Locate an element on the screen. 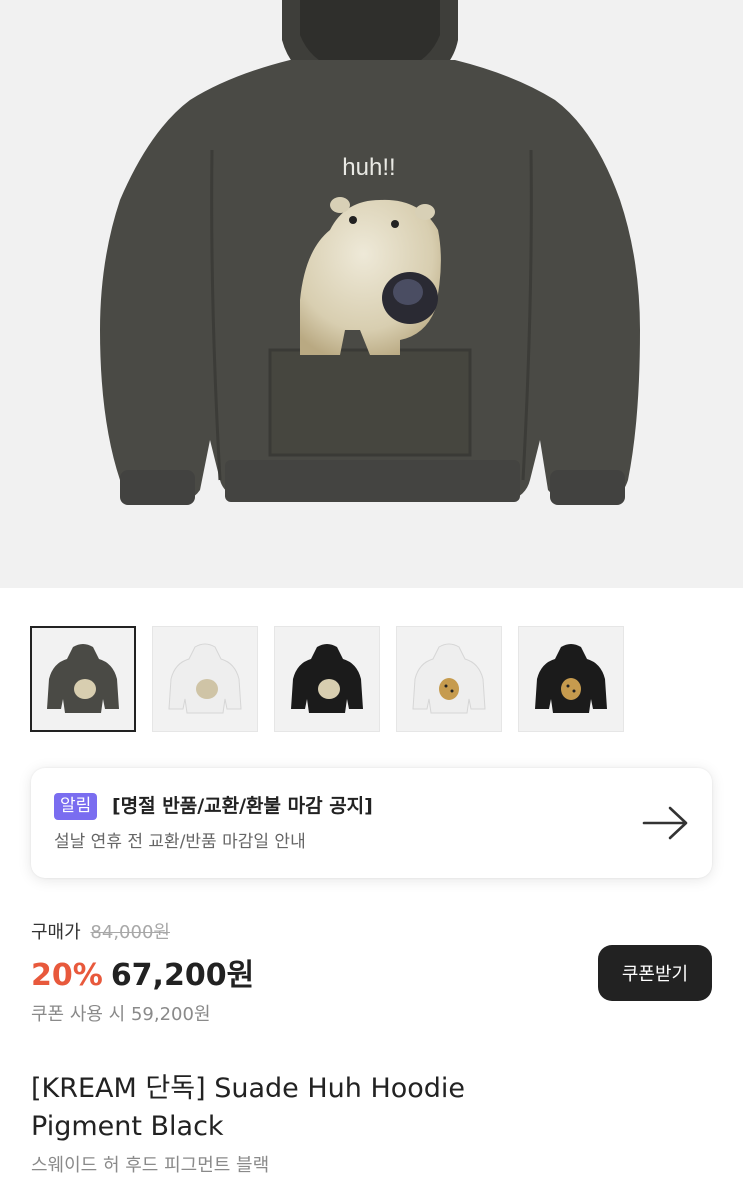 This screenshot has width=743, height=1200. notice-subtitle: 설날 연휴 전 교환/반품 마감일 안내 is located at coordinates (180, 842).